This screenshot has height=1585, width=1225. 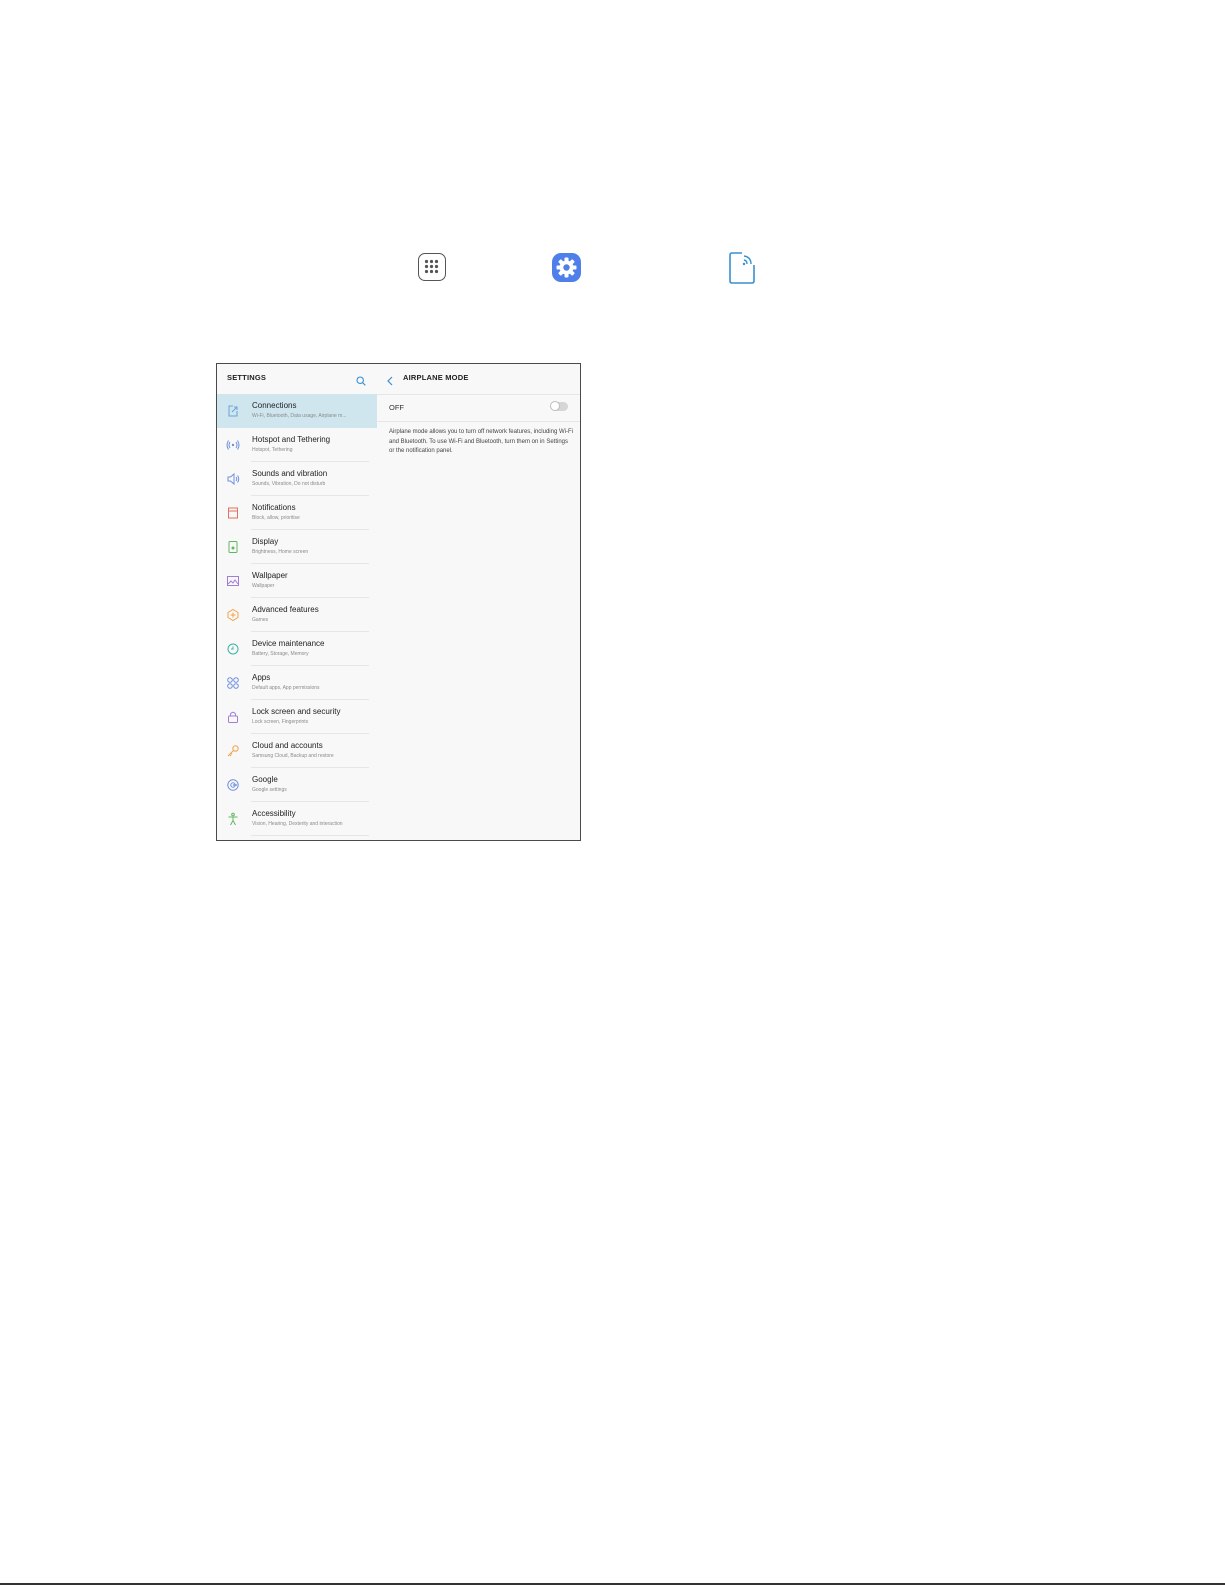 I want to click on advanced-features-icon, so click(x=233, y=615).